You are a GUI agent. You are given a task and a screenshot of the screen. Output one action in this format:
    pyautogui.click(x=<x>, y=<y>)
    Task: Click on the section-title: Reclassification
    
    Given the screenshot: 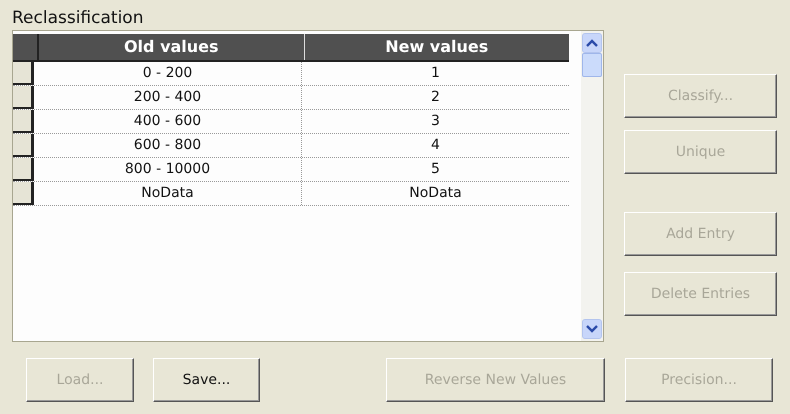 What is the action you would take?
    pyautogui.click(x=78, y=19)
    